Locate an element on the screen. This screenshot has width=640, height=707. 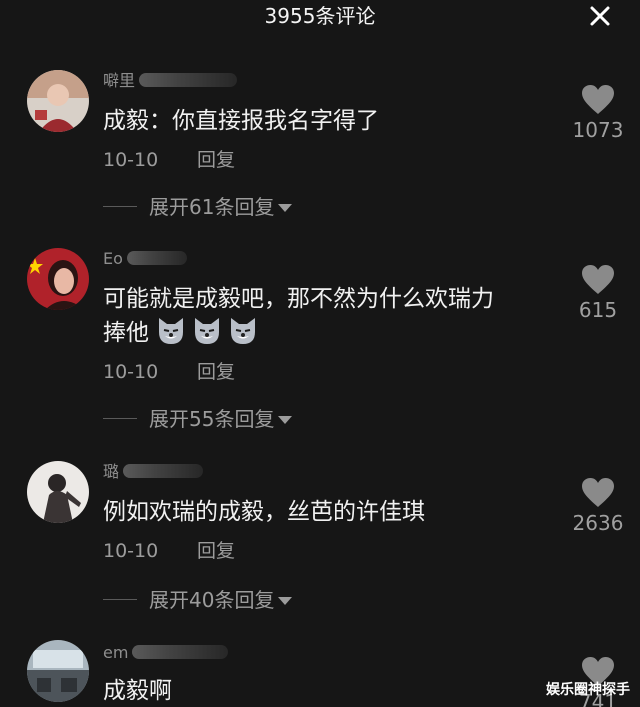
expand-replies-button: 展开55条回复 is located at coordinates (198, 419).